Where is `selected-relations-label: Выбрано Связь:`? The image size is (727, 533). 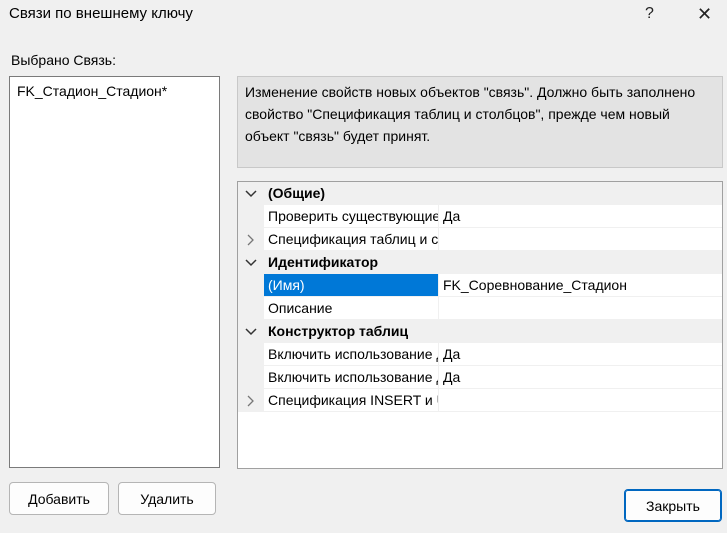 selected-relations-label: Выбрано Связь: is located at coordinates (63, 60).